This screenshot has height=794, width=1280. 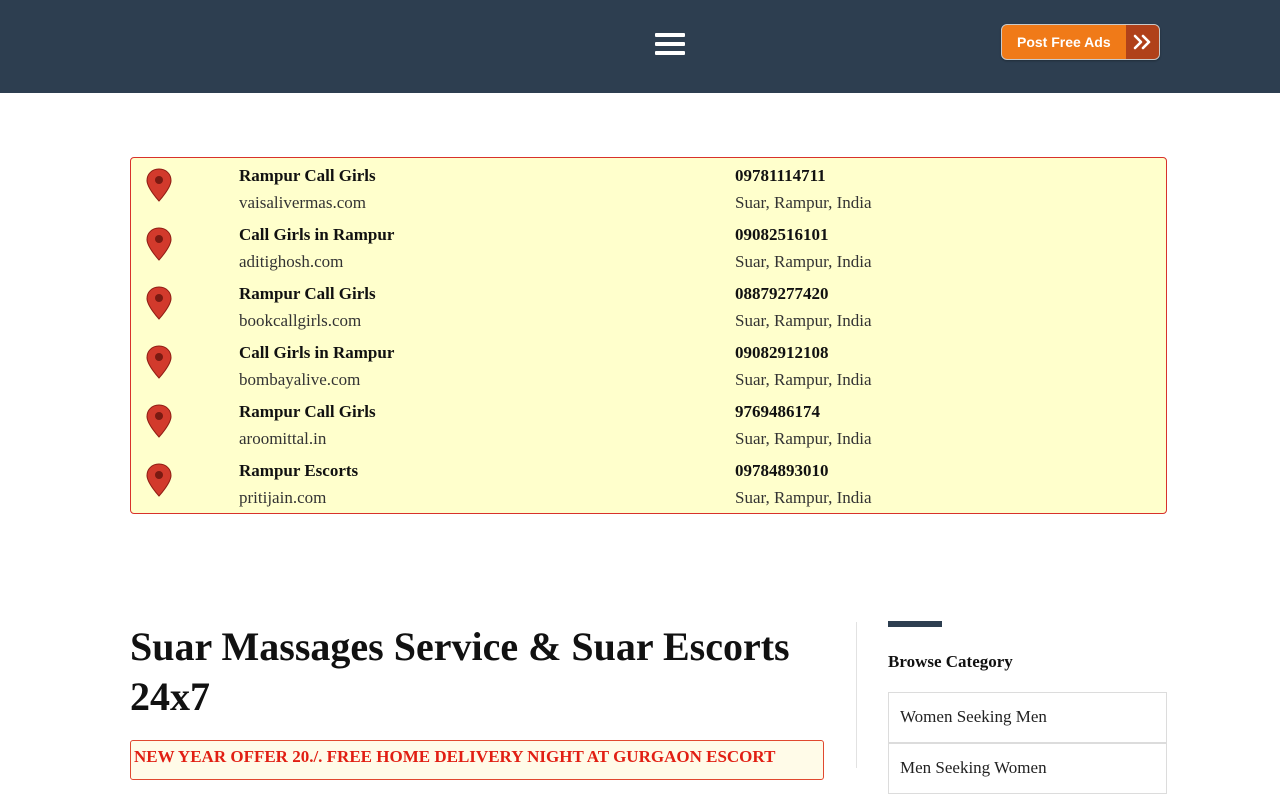 What do you see at coordinates (782, 235) in the screenshot?
I see `listing-phone: 09082516101` at bounding box center [782, 235].